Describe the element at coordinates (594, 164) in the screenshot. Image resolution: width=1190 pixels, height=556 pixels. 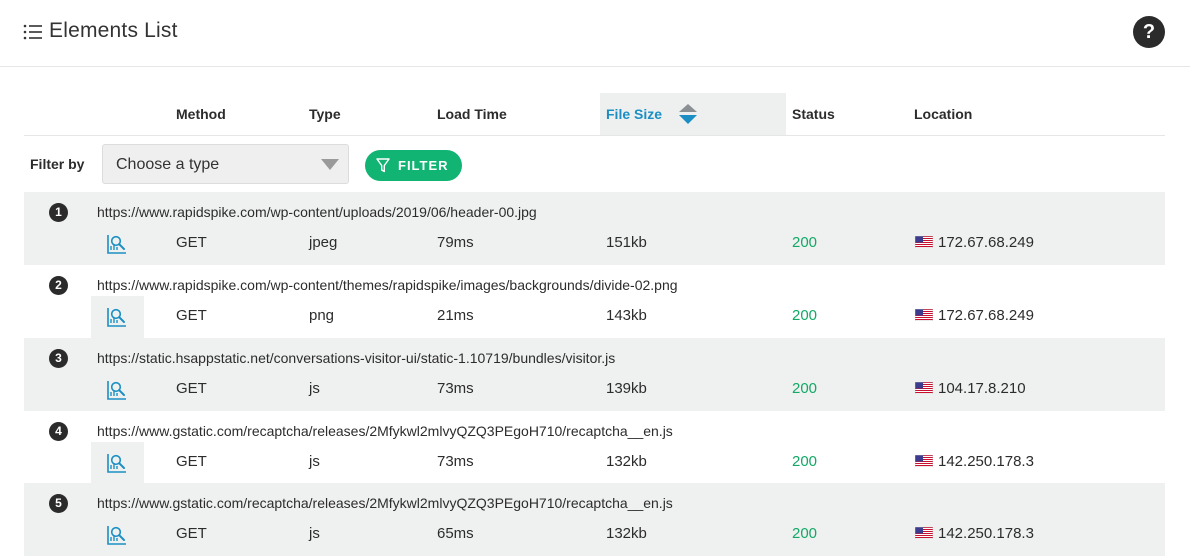
I see `filter-bar: Filter by Choose a type FILTER` at that location.